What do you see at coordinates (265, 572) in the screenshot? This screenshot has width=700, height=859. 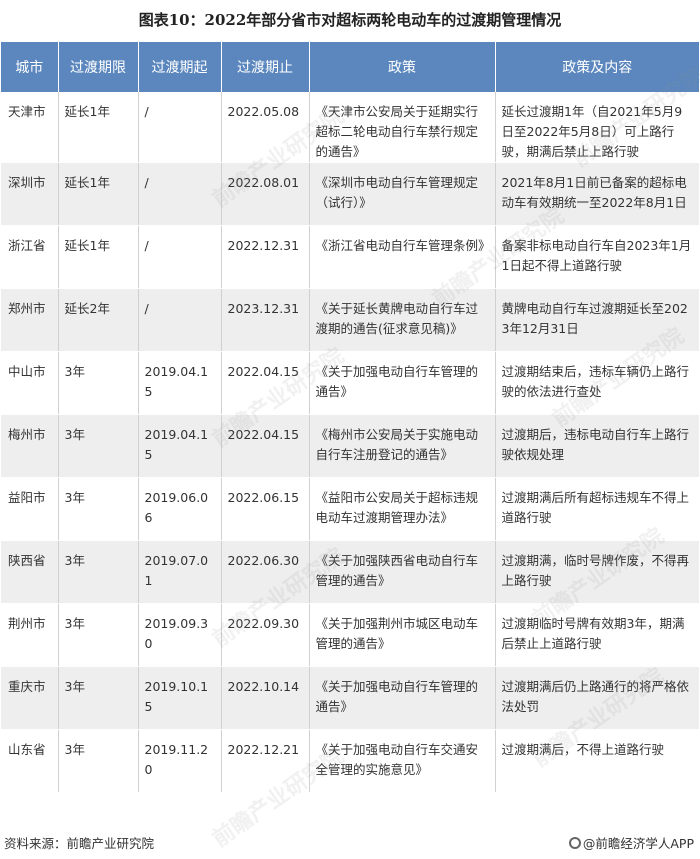 I see `table-cell: 2022.06.30` at bounding box center [265, 572].